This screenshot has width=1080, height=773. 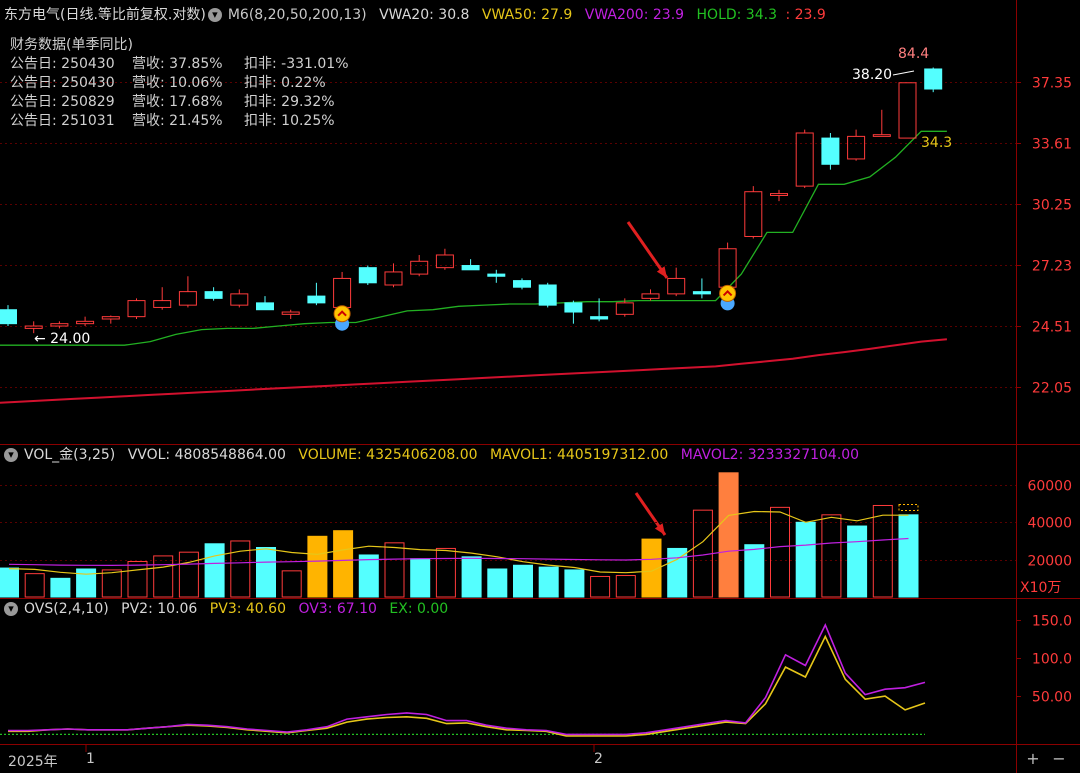 I want to click on current-price-label: 38.20, so click(x=872, y=75).